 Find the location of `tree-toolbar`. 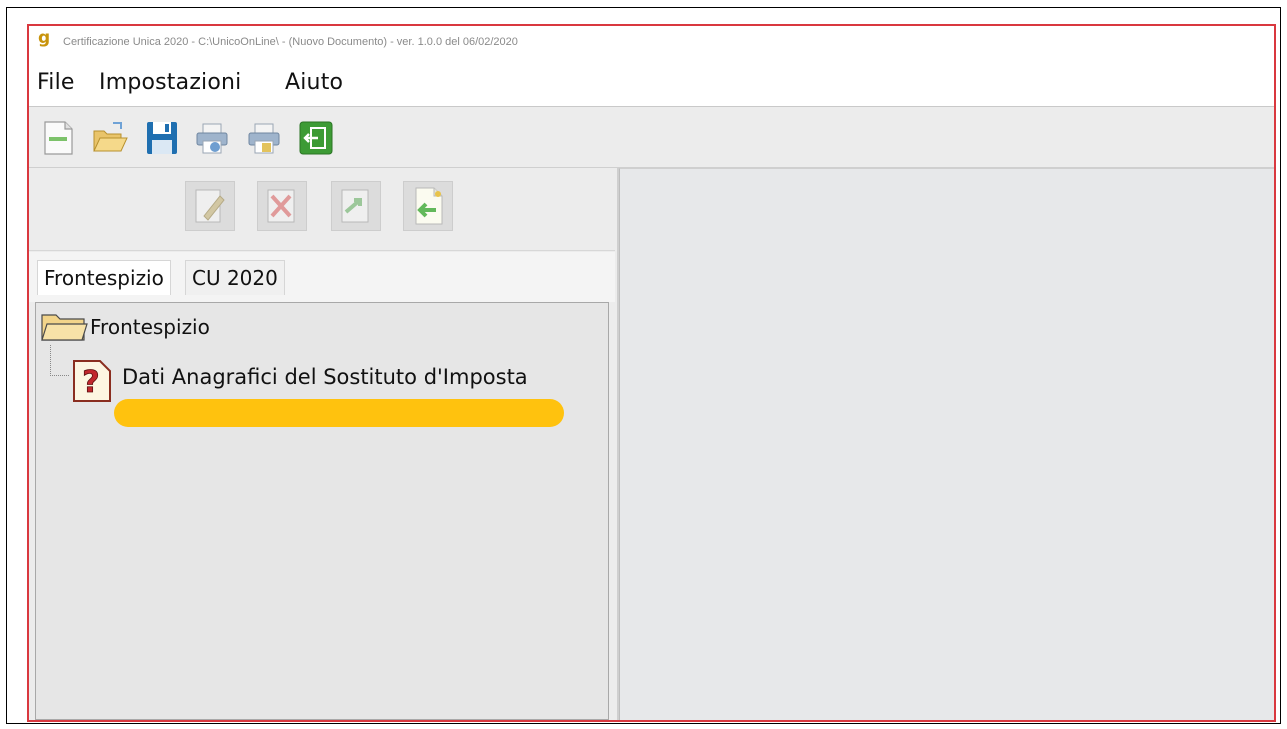

tree-toolbar is located at coordinates (322, 209).